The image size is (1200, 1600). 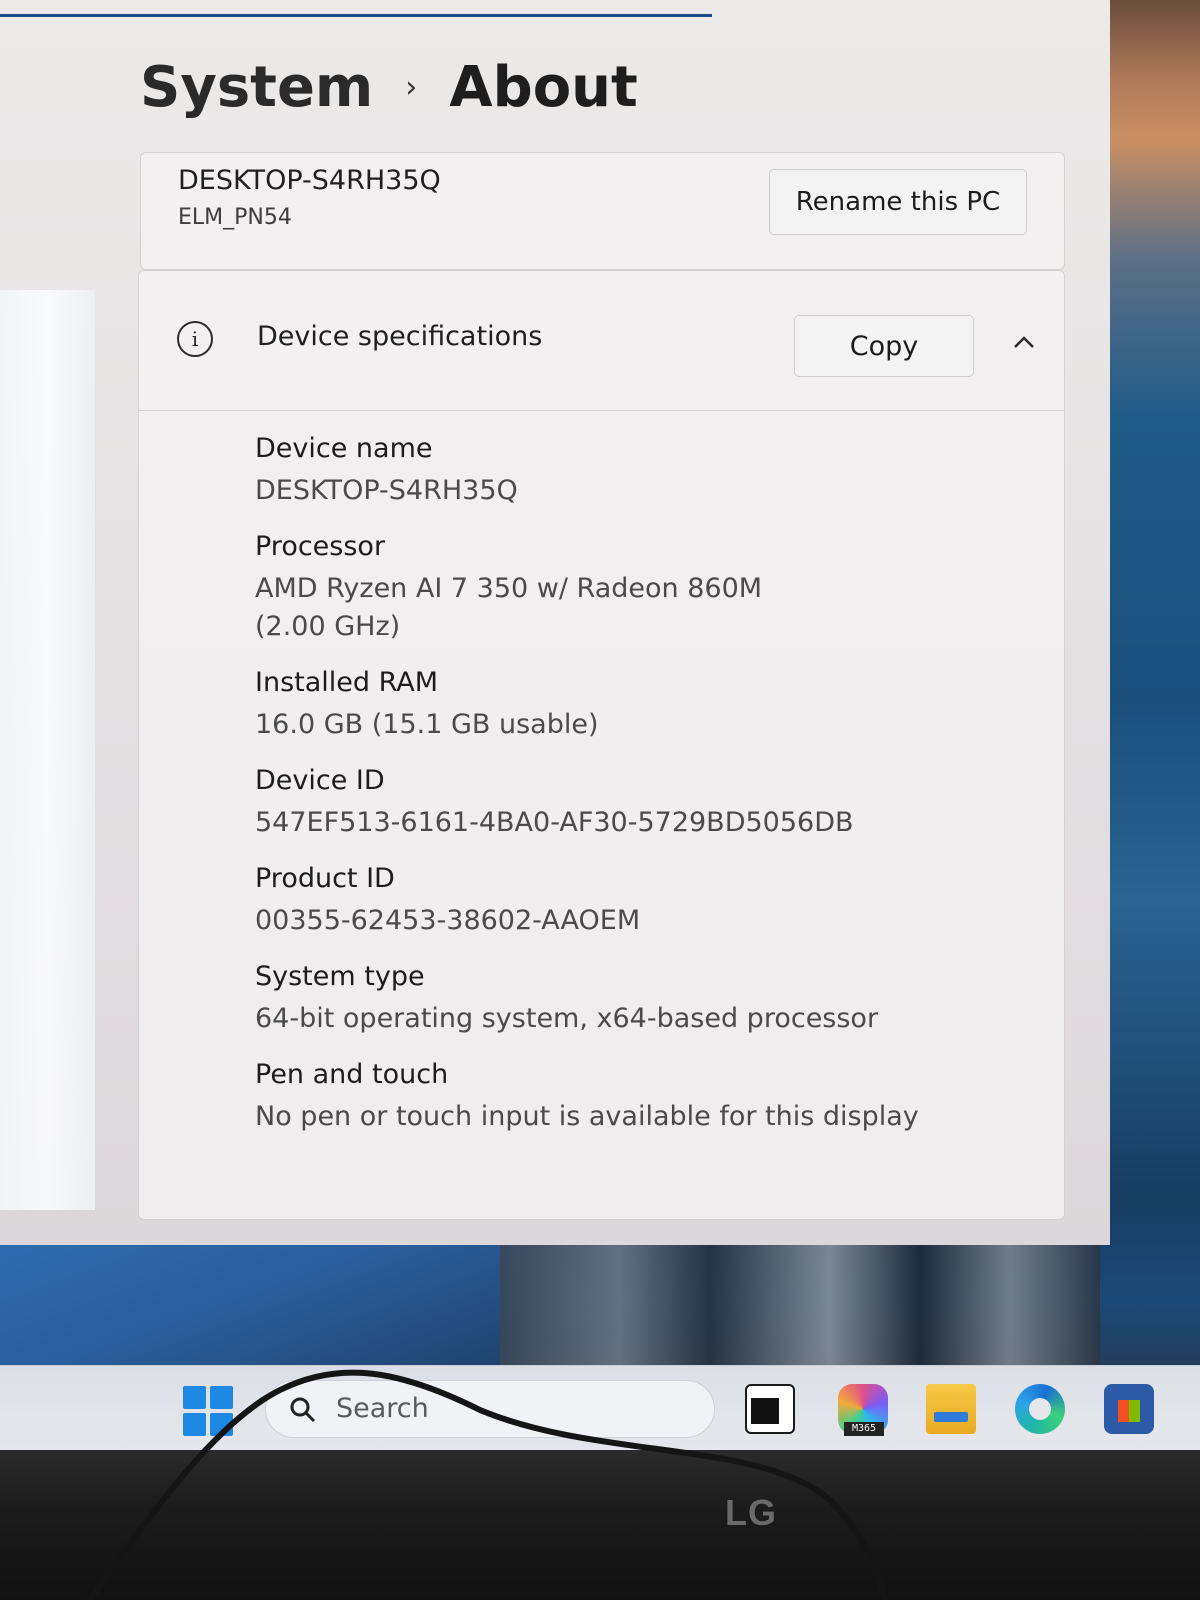 What do you see at coordinates (208, 1411) in the screenshot?
I see `windows-start-icon` at bounding box center [208, 1411].